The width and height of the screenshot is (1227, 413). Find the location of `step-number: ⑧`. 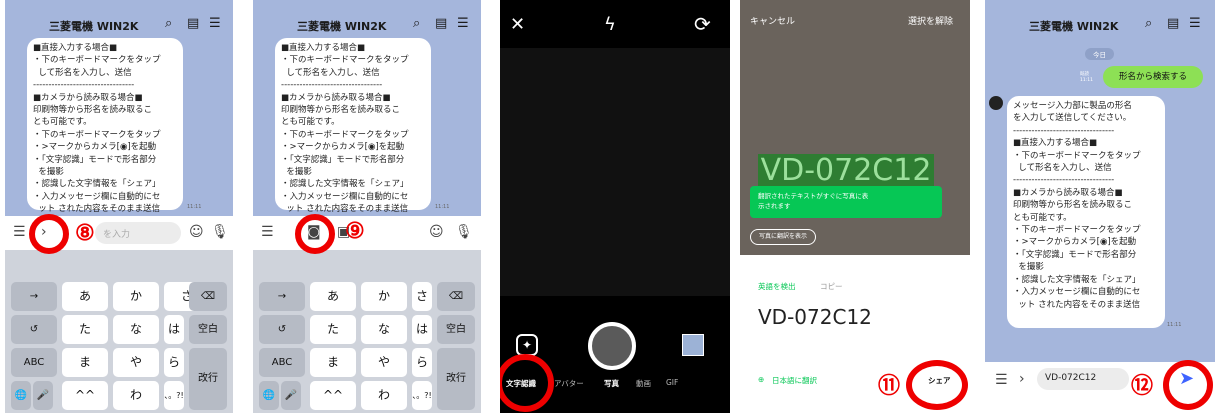

step-number: ⑧ is located at coordinates (85, 233).